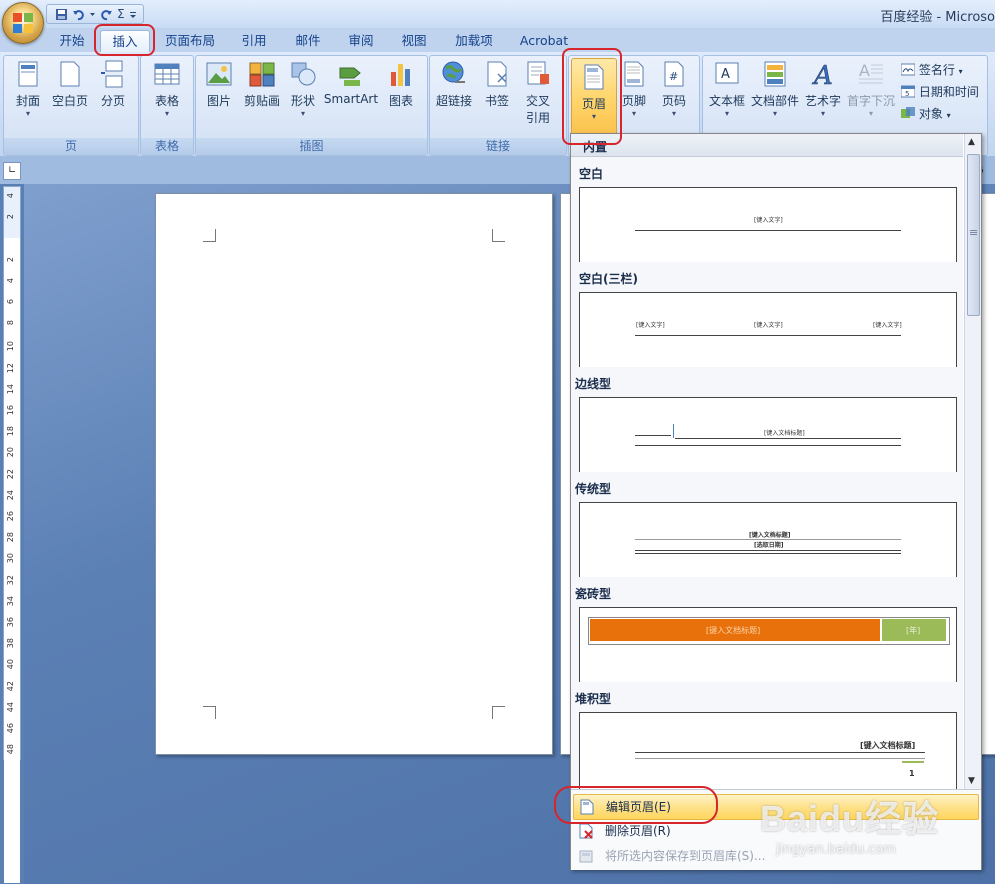  I want to click on tab-selector: ∟, so click(12, 171).